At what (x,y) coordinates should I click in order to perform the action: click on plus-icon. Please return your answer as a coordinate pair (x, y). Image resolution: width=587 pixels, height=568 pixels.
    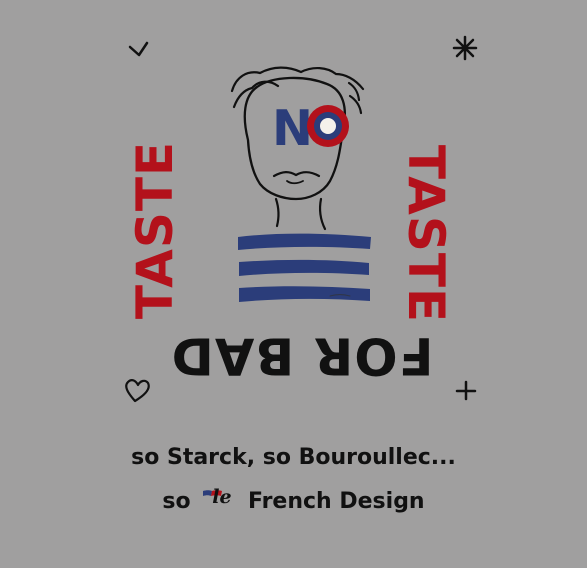
    Looking at the image, I should click on (466, 390).